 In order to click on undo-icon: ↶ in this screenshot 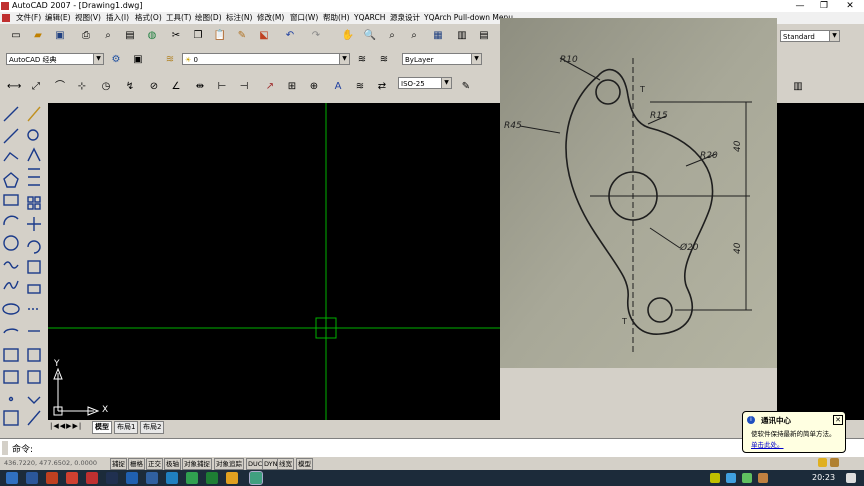, I will do `click(290, 36)`.